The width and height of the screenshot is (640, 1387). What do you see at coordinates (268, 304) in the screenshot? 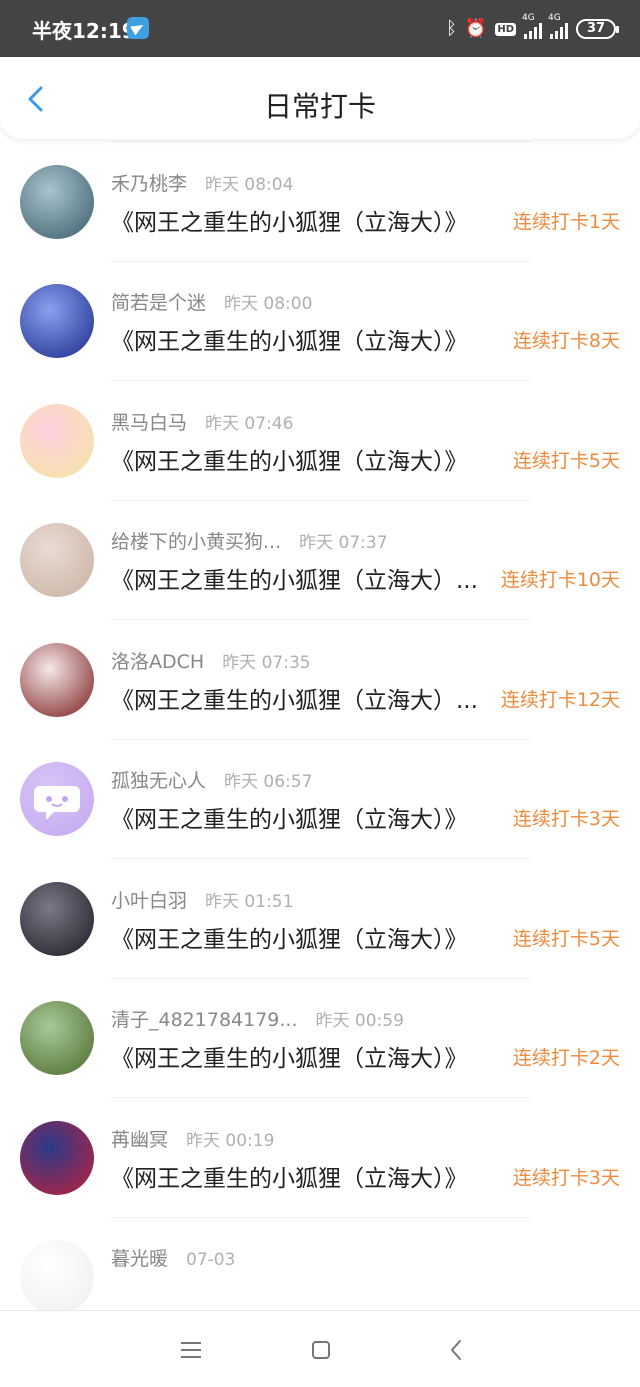
I see `checkin-time: 昨天 08:00` at bounding box center [268, 304].